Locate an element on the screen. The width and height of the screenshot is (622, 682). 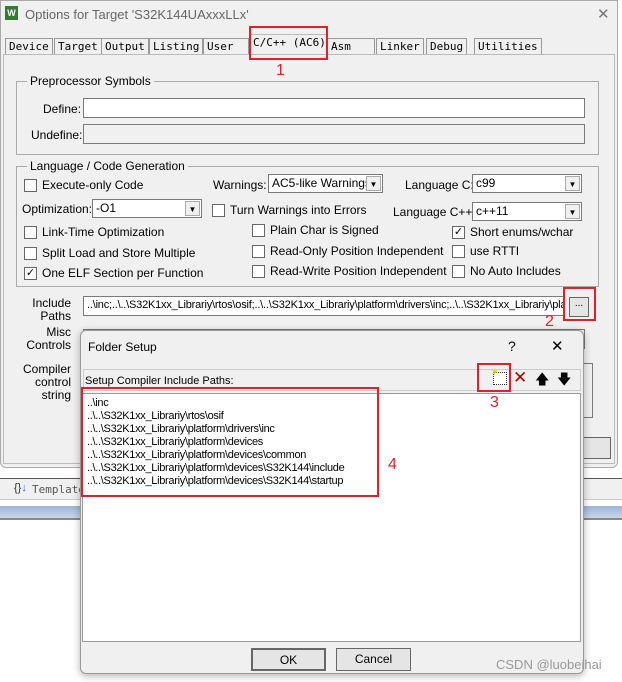
tab-output: Output is located at coordinates (125, 46).